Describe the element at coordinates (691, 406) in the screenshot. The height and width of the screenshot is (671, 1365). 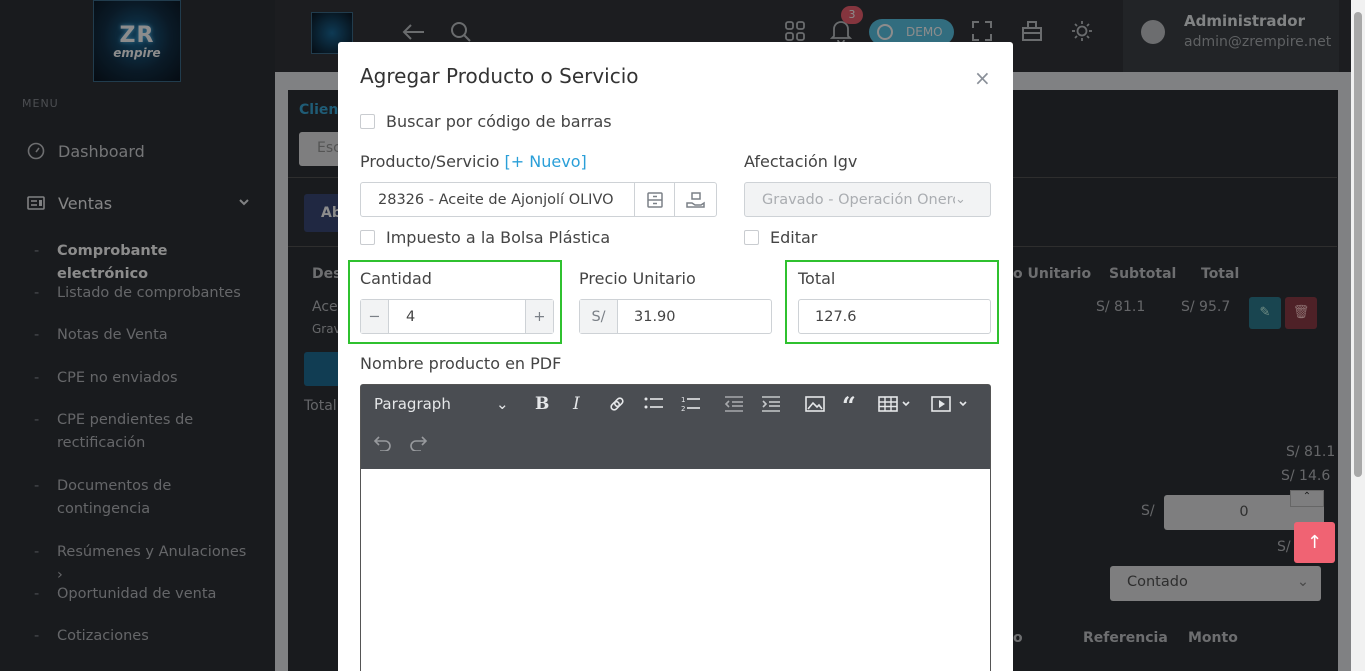
I see `numbered-list-icon: 12` at that location.